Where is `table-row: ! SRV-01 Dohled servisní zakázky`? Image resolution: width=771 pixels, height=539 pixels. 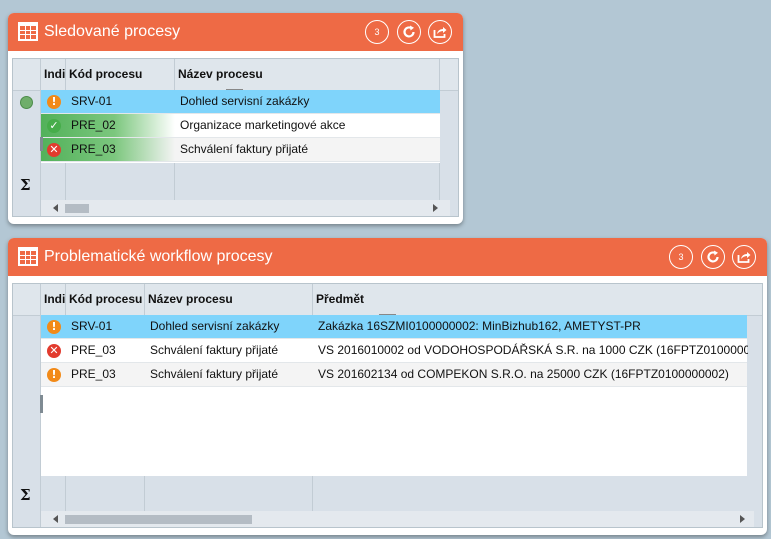
table-row: ! SRV-01 Dohled servisní zakázky is located at coordinates (240, 102).